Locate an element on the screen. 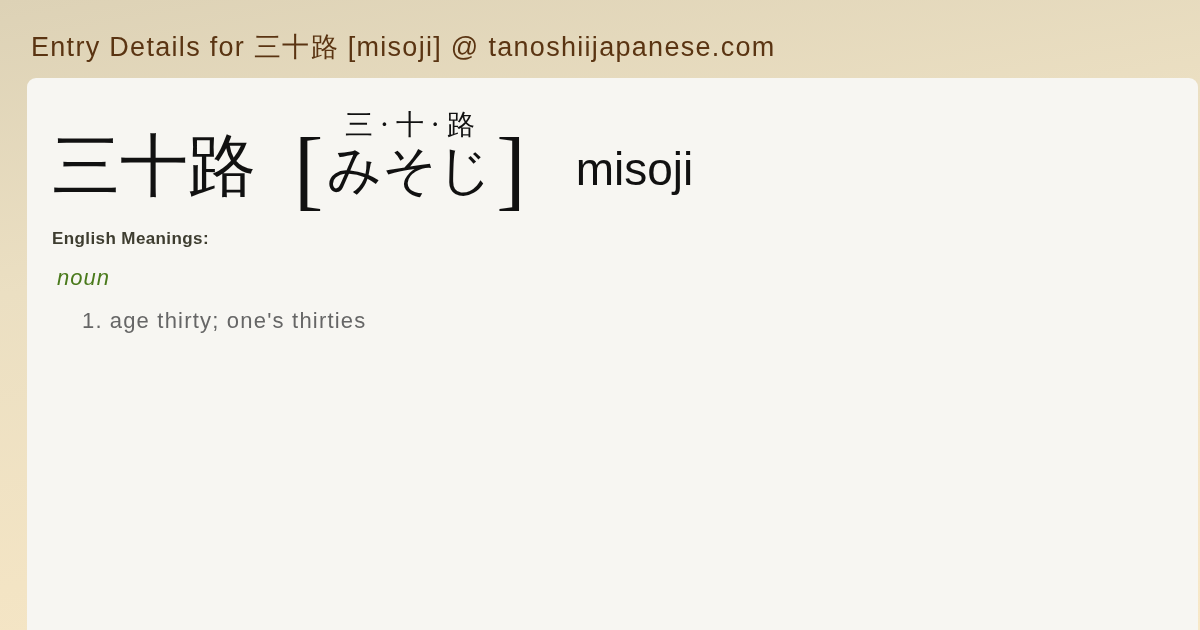 This screenshot has width=1200, height=630. open-bracket: [ is located at coordinates (309, 170).